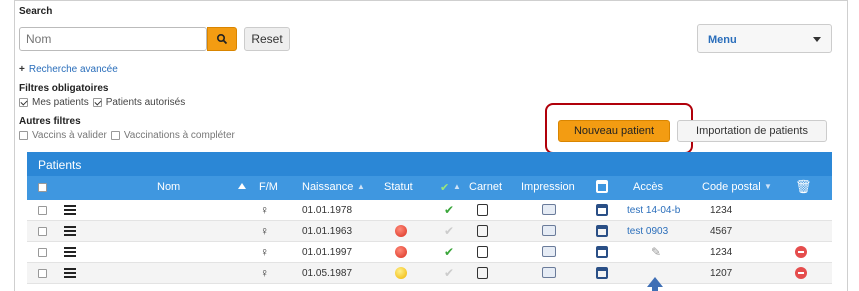  I want to click on my-patients-label: Mes patients, so click(60, 102).